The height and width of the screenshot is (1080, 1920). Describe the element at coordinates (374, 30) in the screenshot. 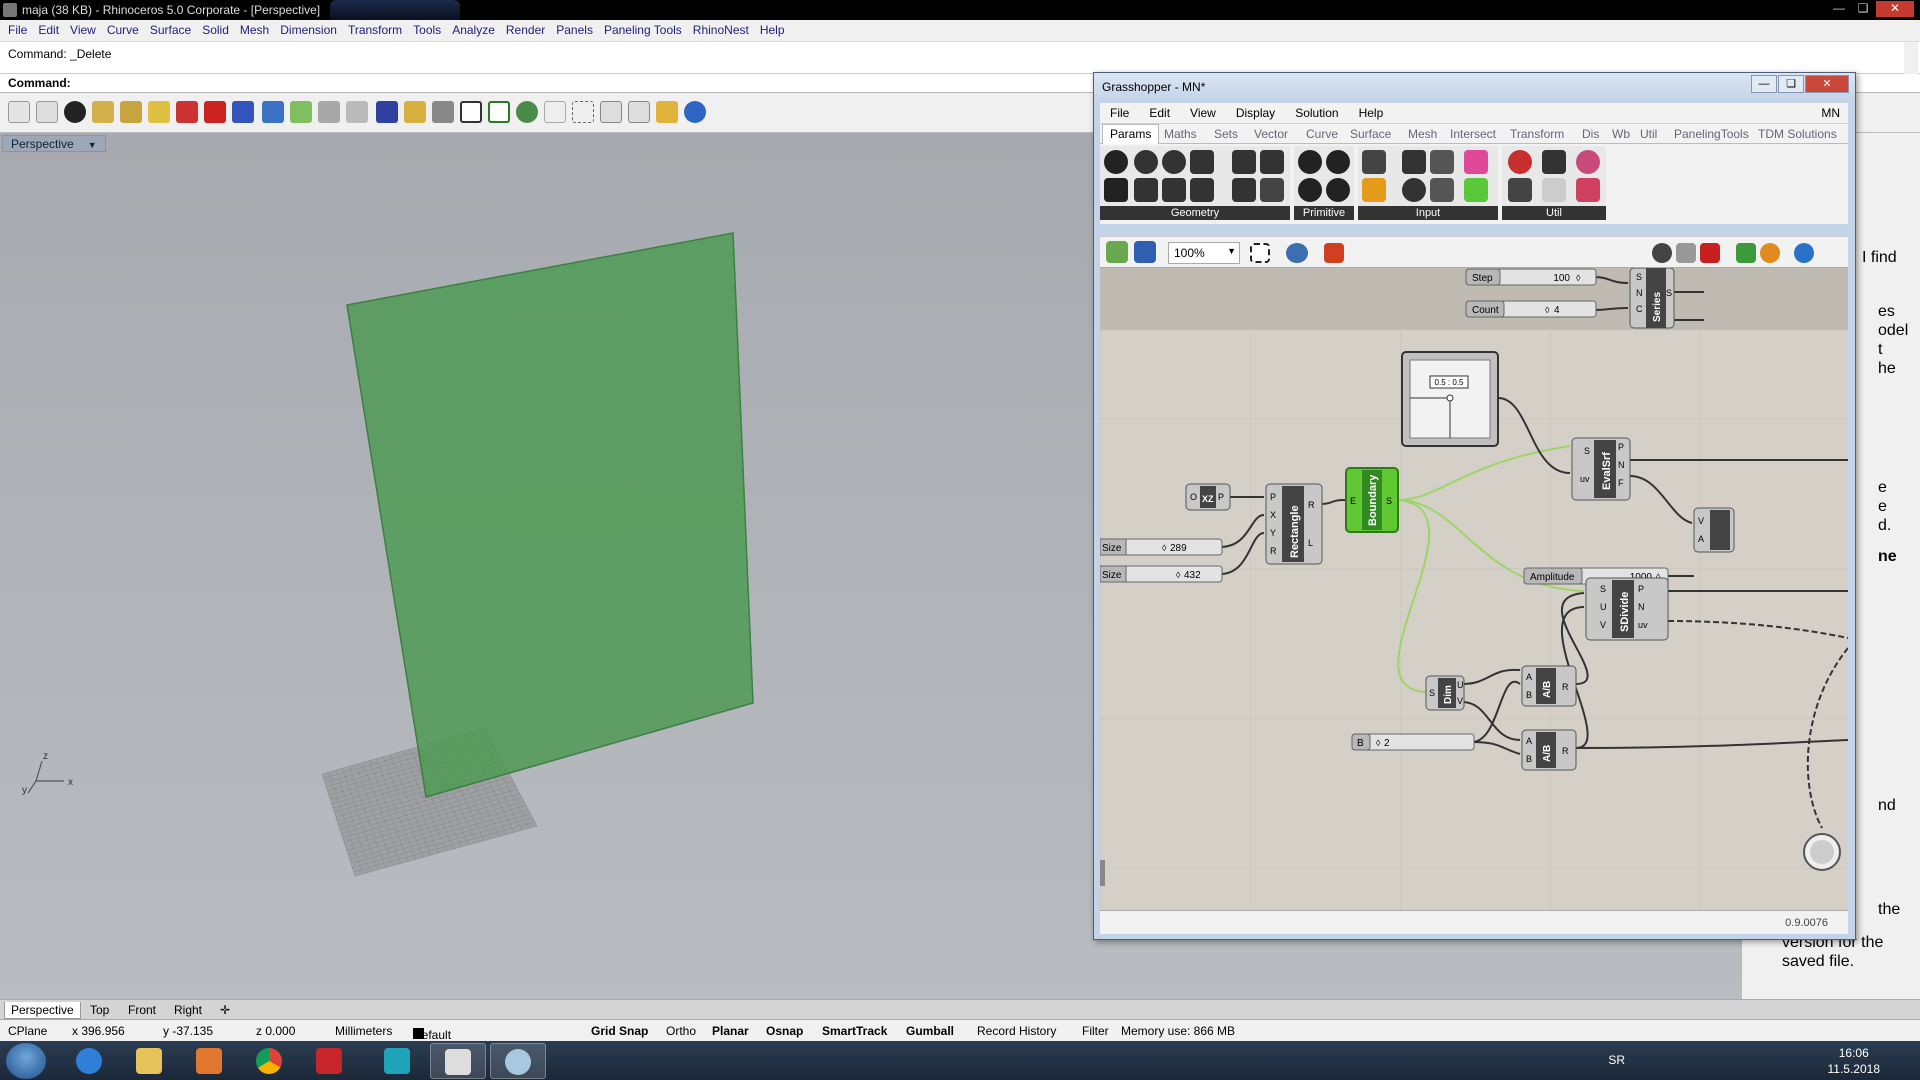

I see `menu-transform: Transform` at that location.